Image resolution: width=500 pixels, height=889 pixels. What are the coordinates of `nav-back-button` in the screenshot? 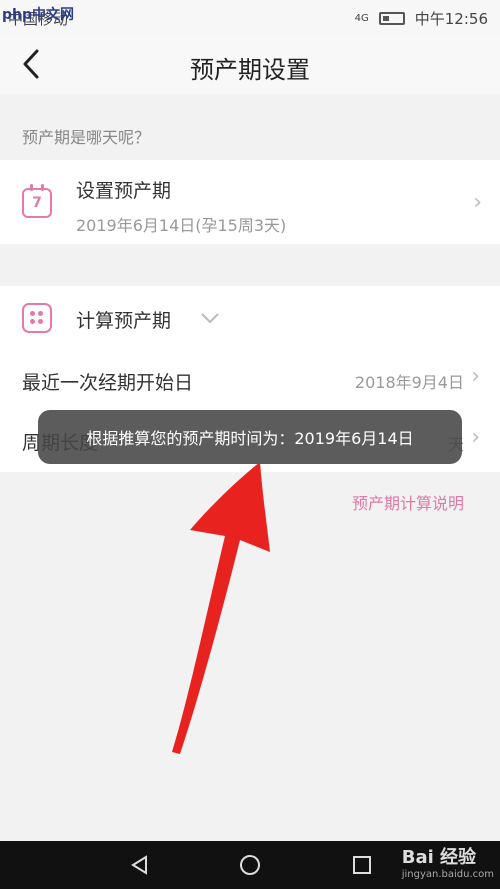 It's located at (140, 865).